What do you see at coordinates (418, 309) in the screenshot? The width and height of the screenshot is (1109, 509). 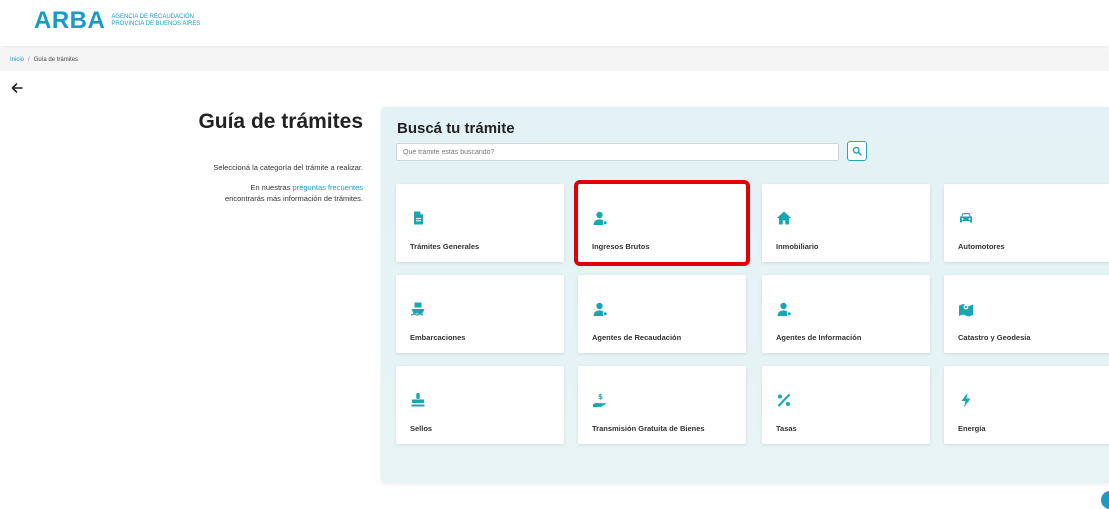 I see `ship-icon` at bounding box center [418, 309].